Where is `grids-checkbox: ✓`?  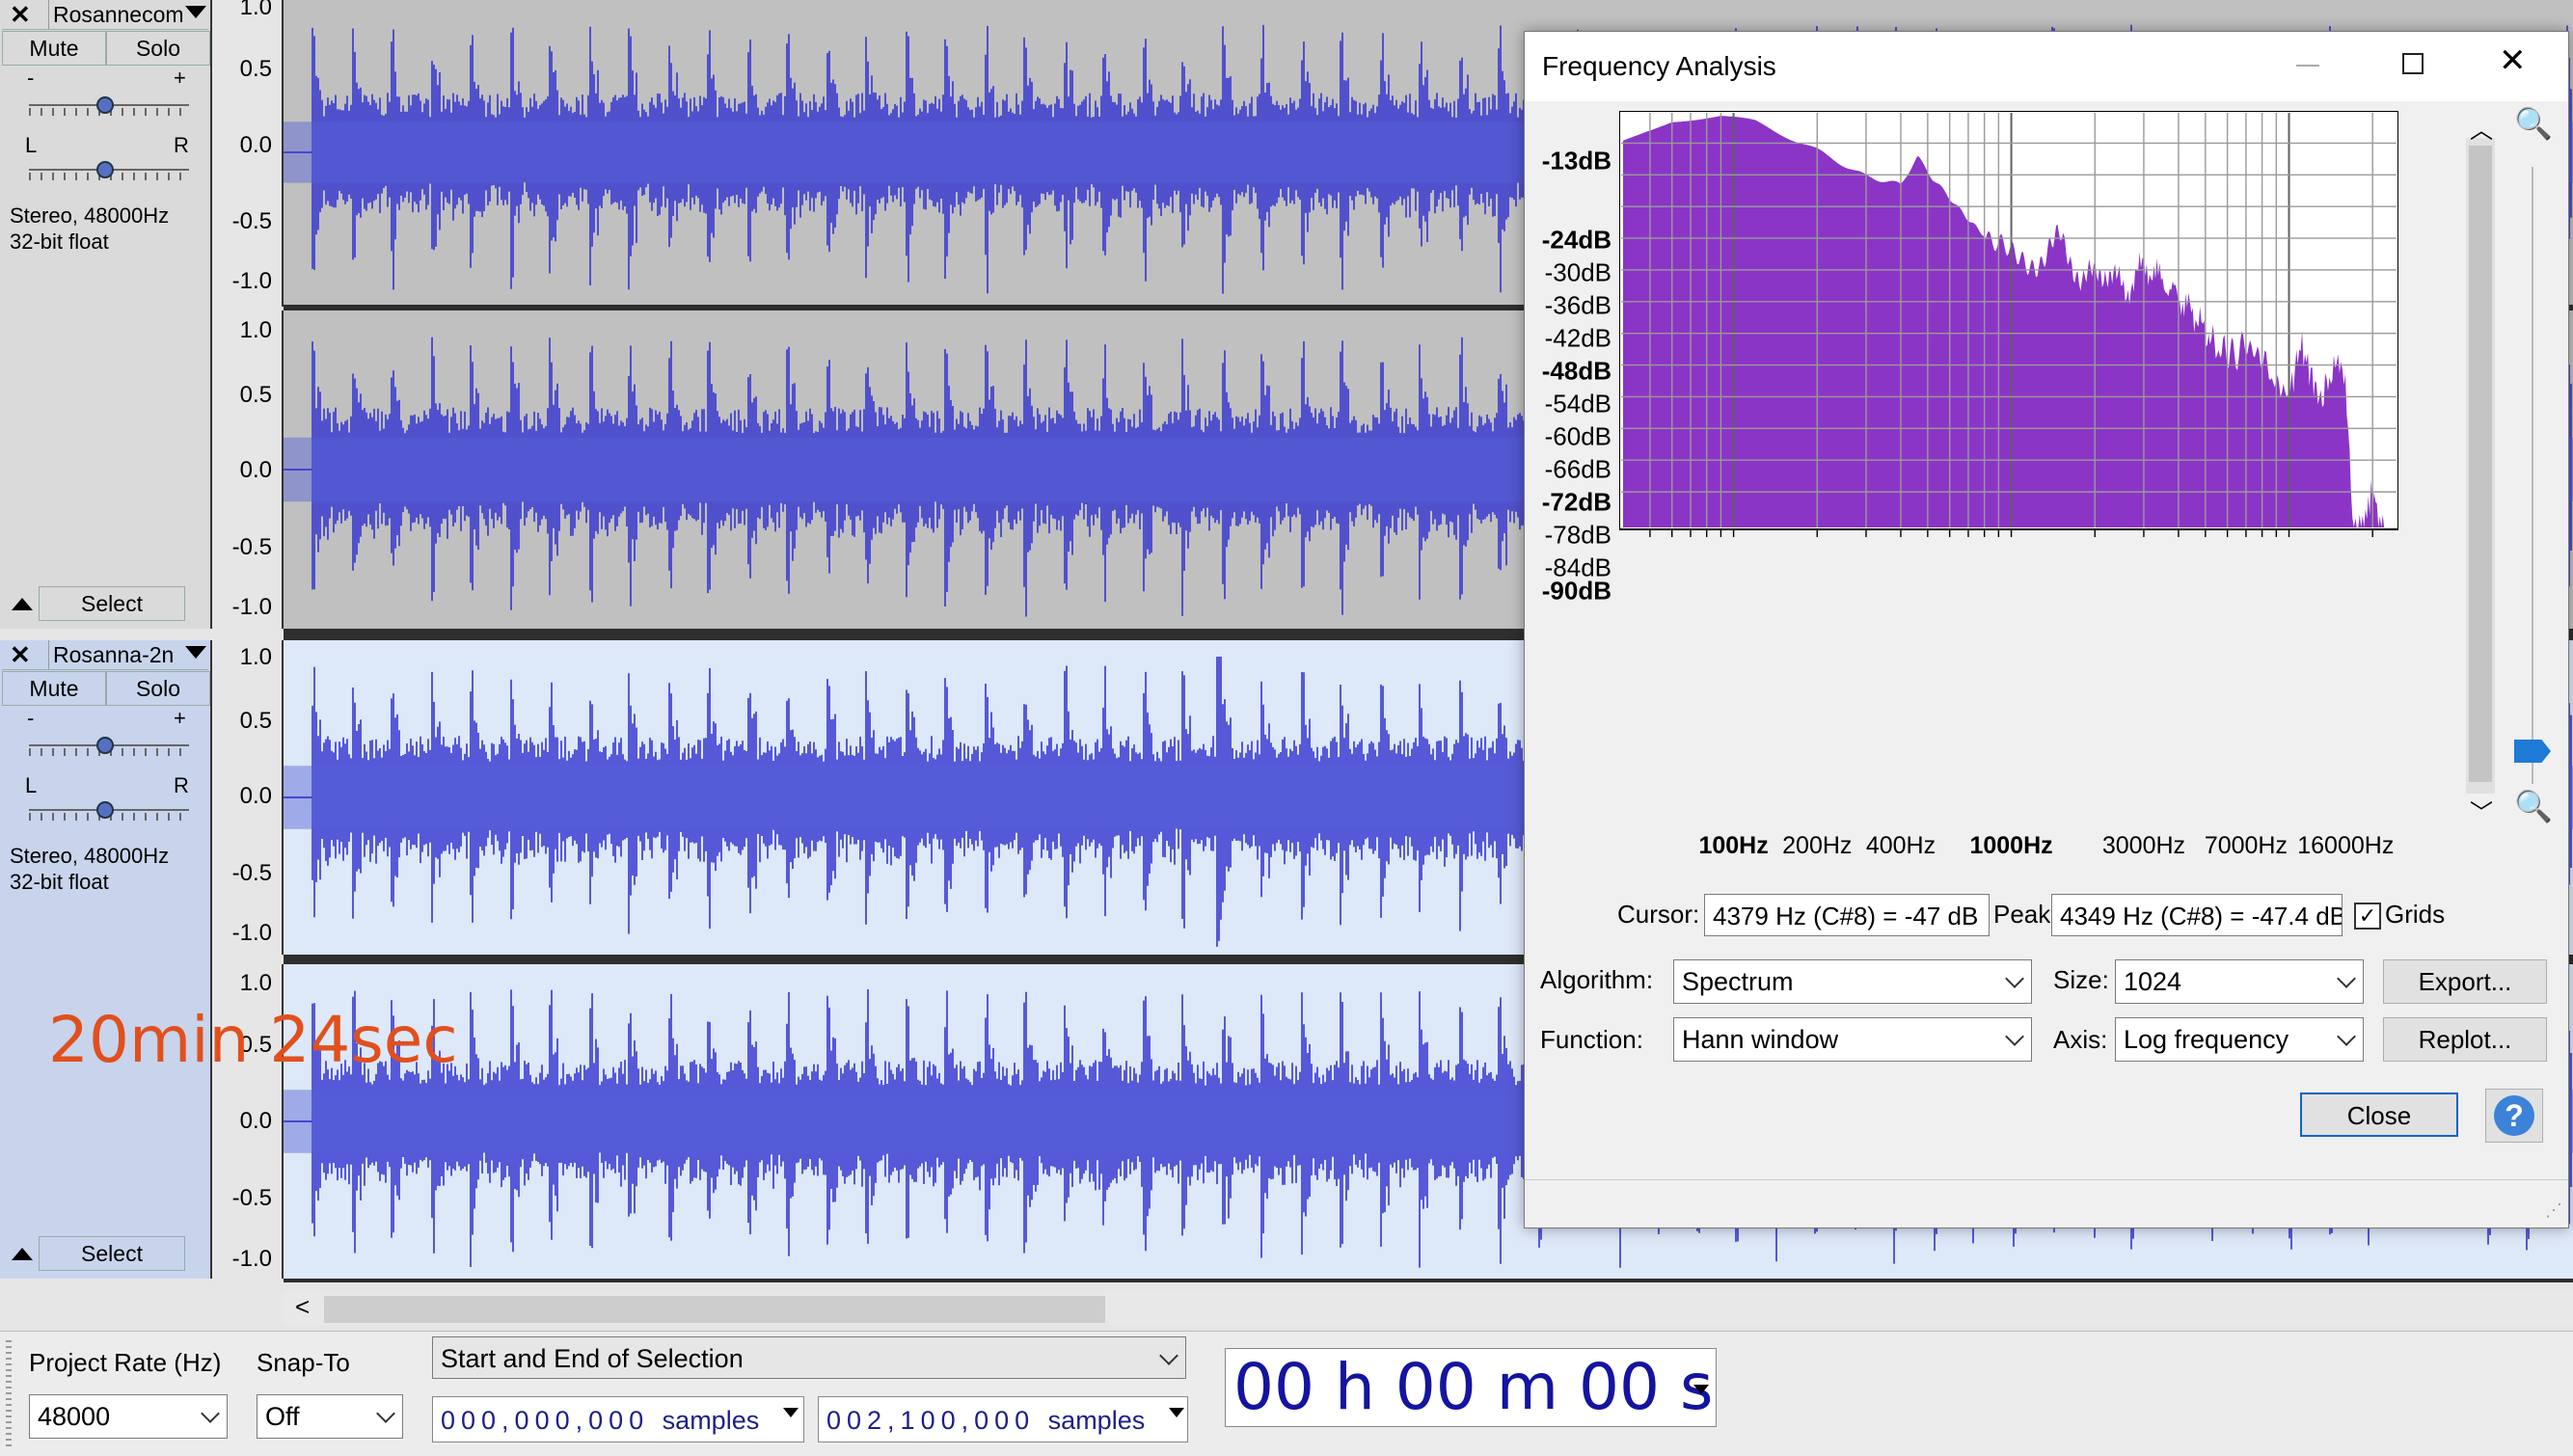 grids-checkbox: ✓ is located at coordinates (2367, 917).